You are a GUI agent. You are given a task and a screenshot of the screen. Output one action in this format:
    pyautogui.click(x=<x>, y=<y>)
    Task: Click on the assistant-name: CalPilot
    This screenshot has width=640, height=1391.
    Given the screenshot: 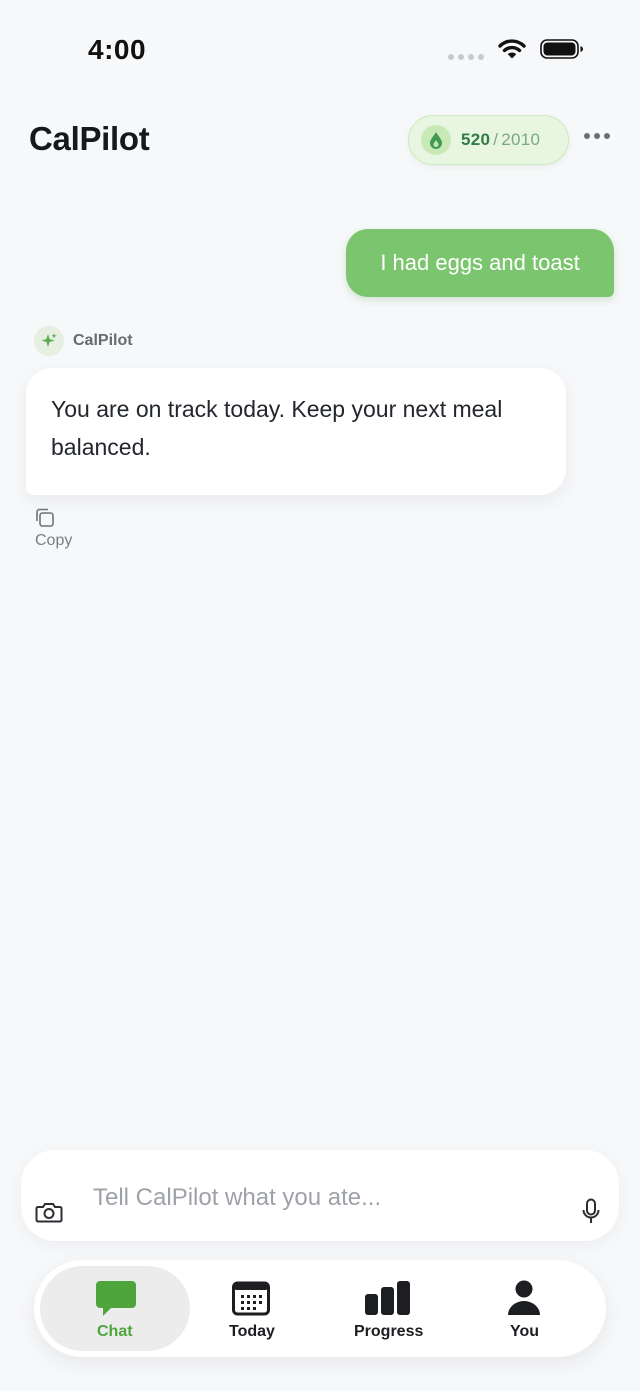 What is the action you would take?
    pyautogui.click(x=103, y=340)
    